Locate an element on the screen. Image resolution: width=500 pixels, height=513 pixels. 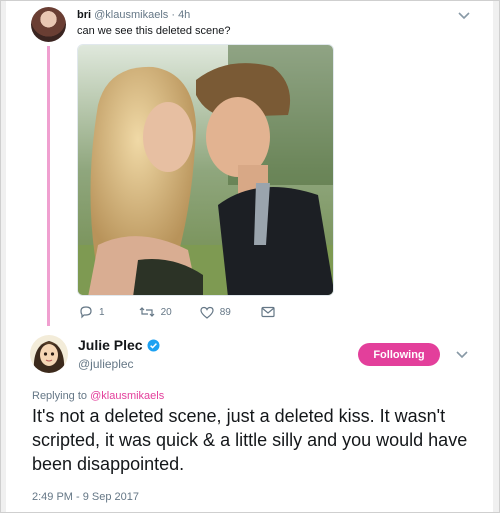
reply-to-tweet-header: bri @klausmikaels · 4h is located at coordinates (133, 15).